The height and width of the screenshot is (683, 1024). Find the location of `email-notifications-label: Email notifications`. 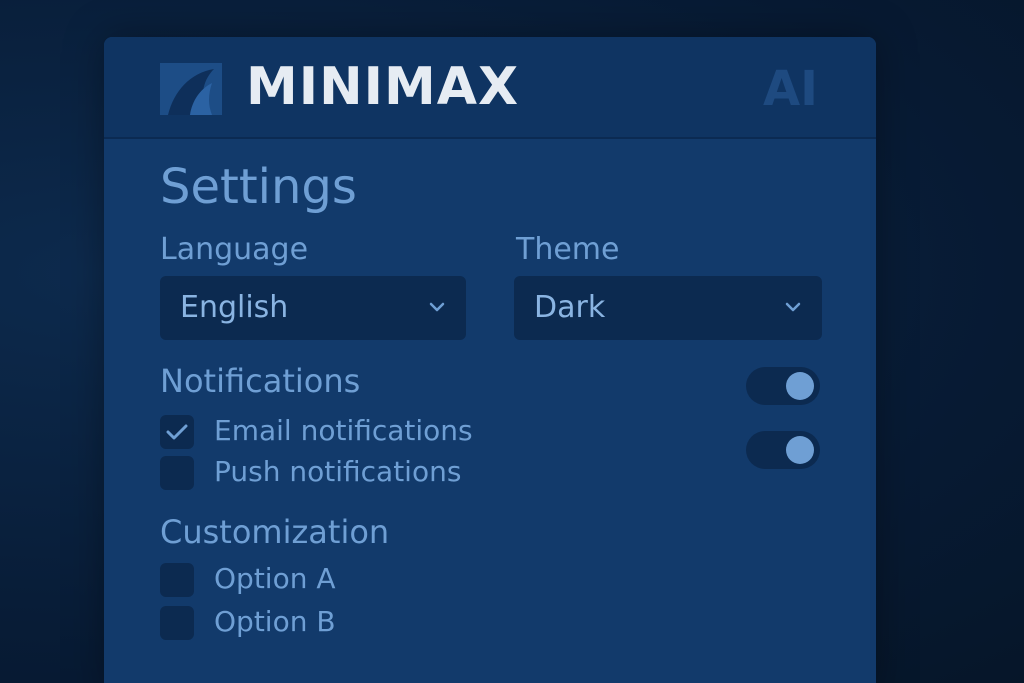

email-notifications-label: Email notifications is located at coordinates (343, 430).